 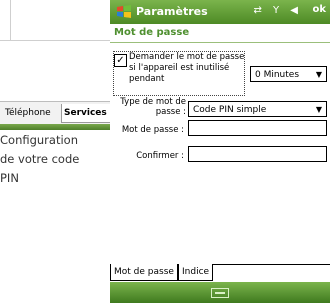 What do you see at coordinates (28, 113) in the screenshot?
I see `background-tab-telephone: Téléphone` at bounding box center [28, 113].